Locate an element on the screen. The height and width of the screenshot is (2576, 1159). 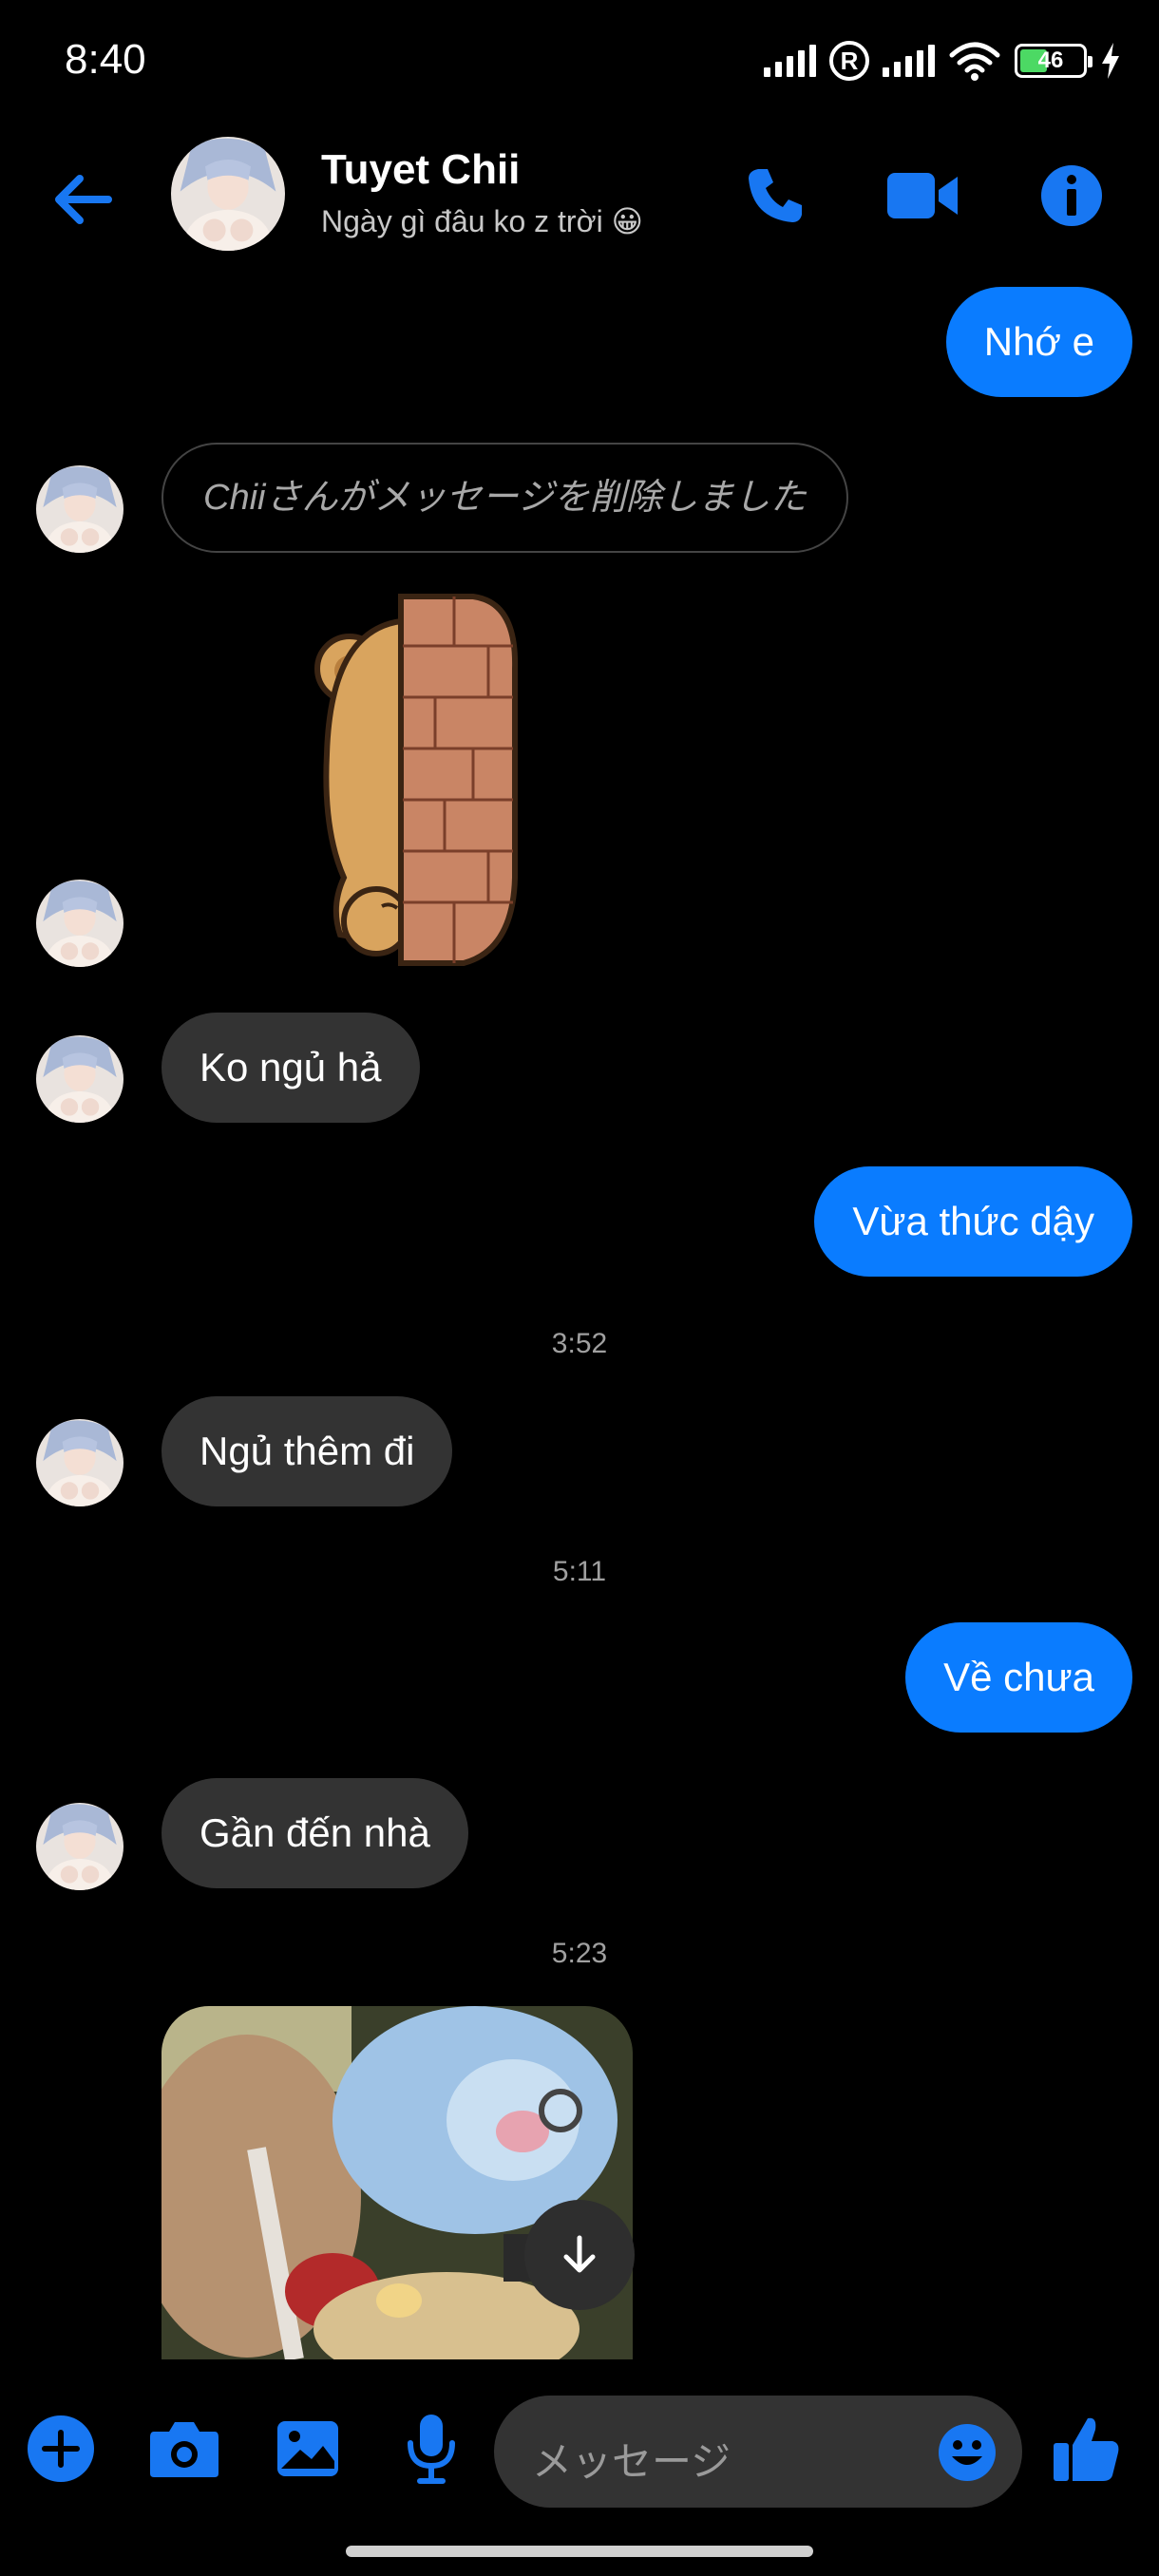
status-icons: R 46 is located at coordinates (942, 60).